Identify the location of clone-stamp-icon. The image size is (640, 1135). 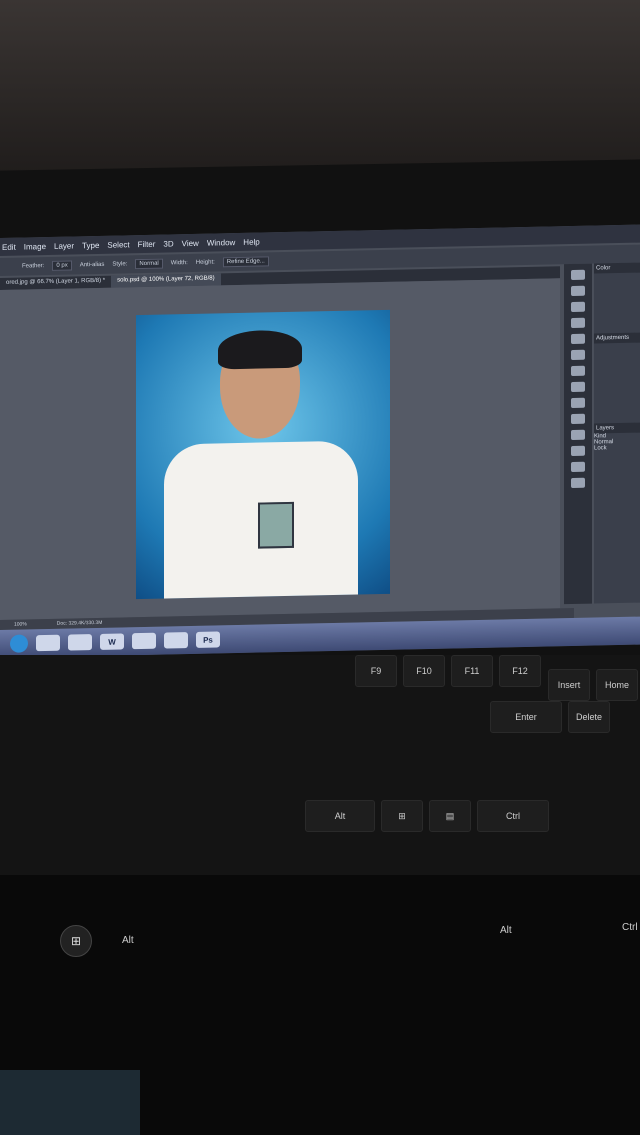
(578, 403).